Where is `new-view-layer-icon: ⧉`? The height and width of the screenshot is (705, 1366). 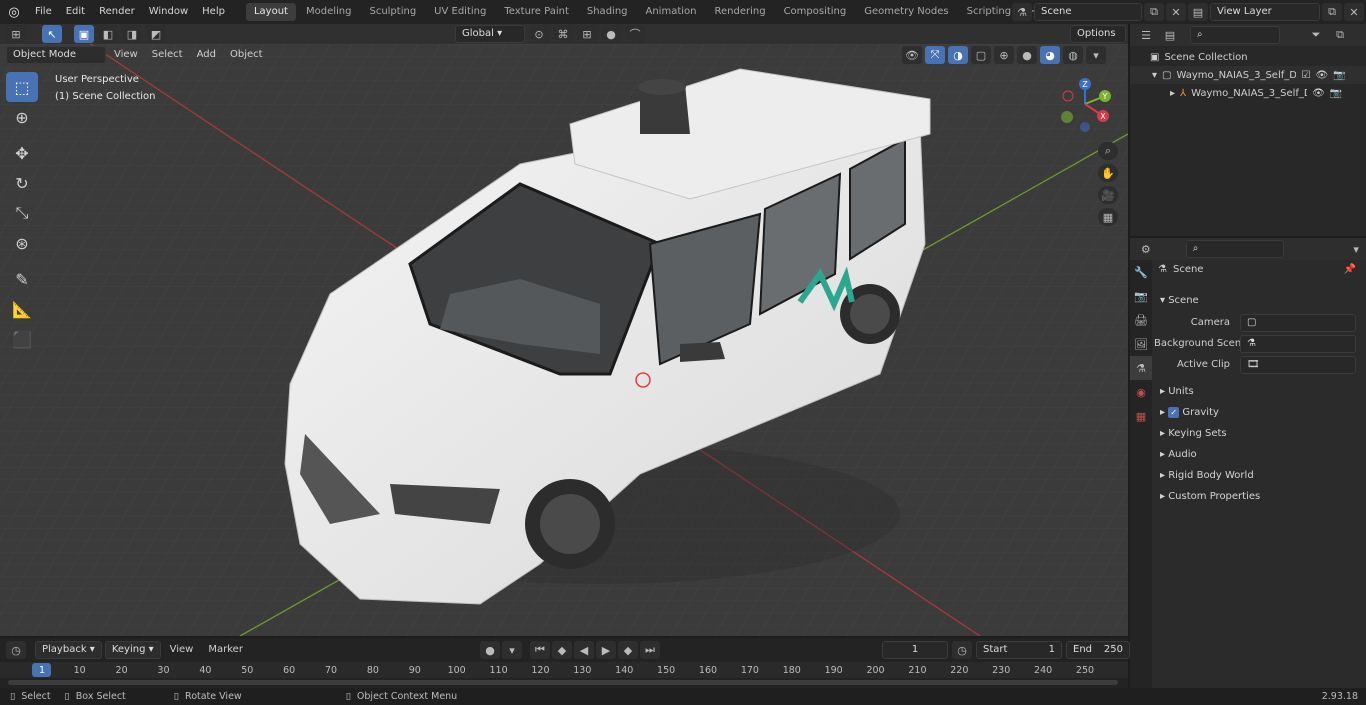 new-view-layer-icon: ⧉ is located at coordinates (1332, 12).